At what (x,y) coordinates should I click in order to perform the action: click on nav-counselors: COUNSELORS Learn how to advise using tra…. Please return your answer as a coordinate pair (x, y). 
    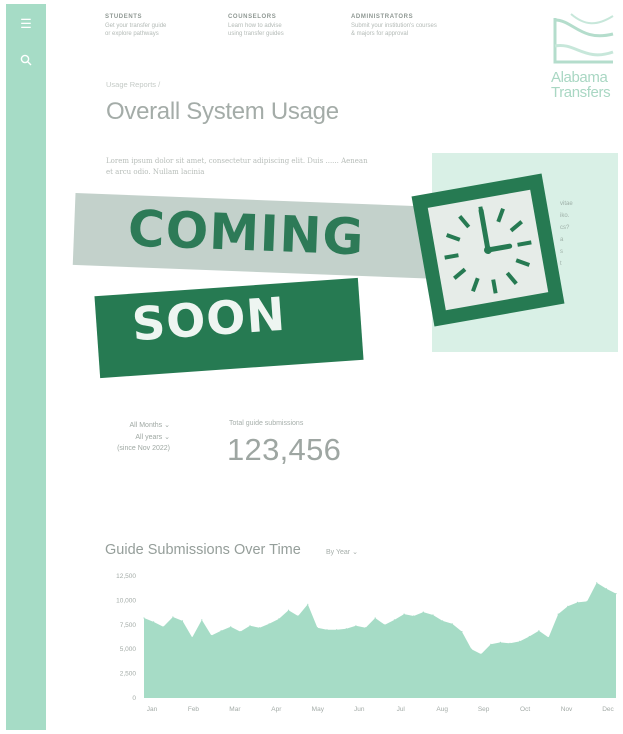
    Looking at the image, I should click on (288, 26).